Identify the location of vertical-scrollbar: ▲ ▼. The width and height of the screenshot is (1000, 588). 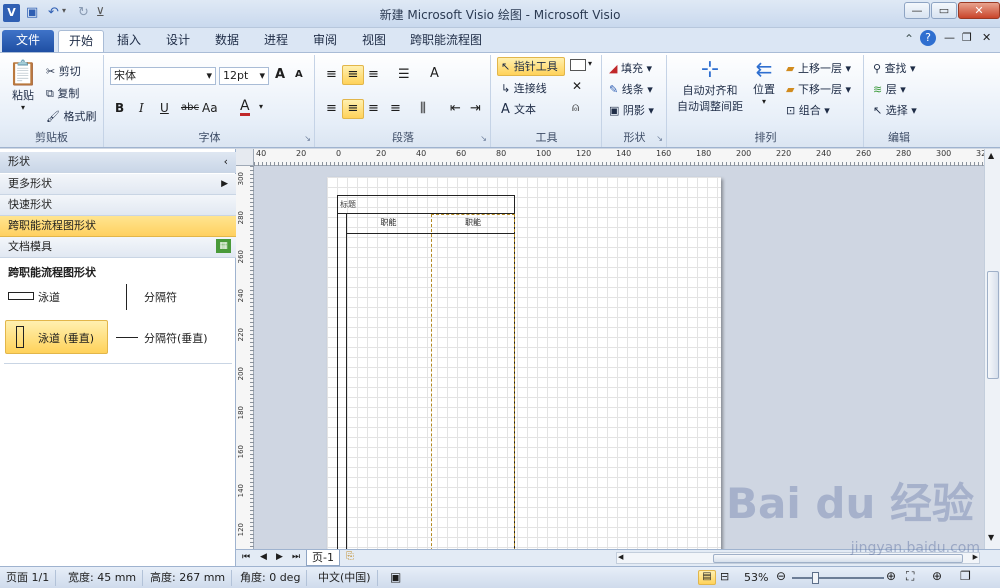
(992, 349).